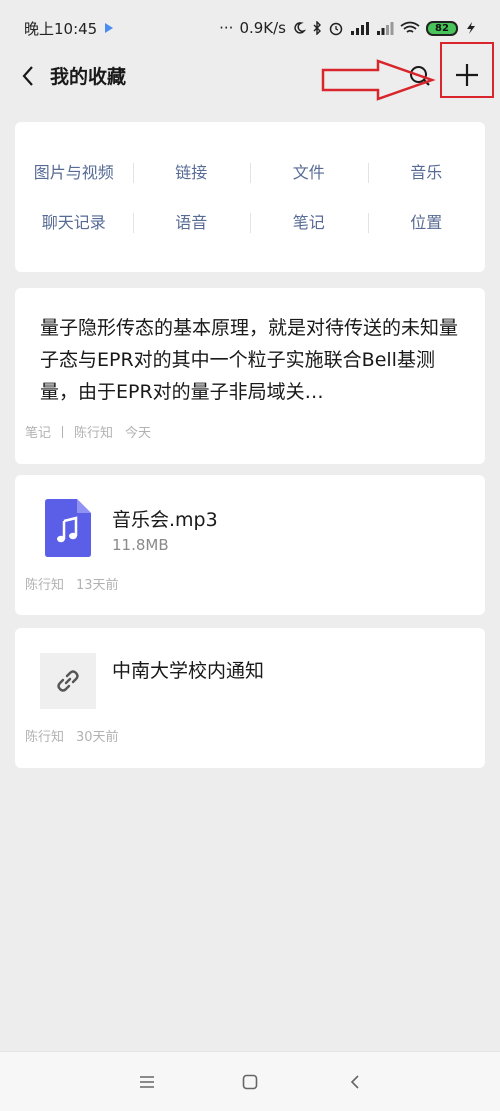  I want to click on category-location: 位置, so click(426, 223).